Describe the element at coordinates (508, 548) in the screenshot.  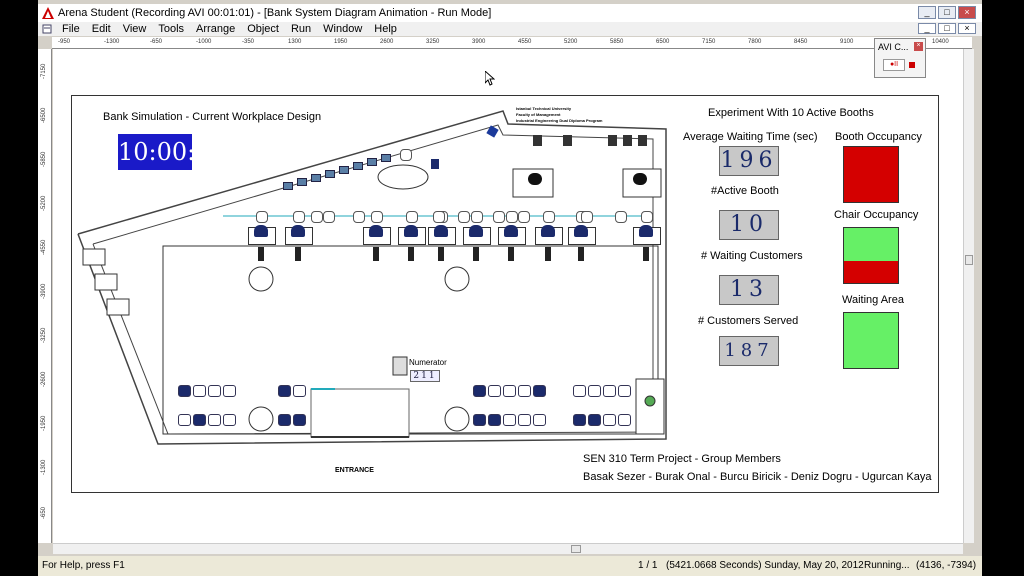
I see `horizontal-scrollbar` at that location.